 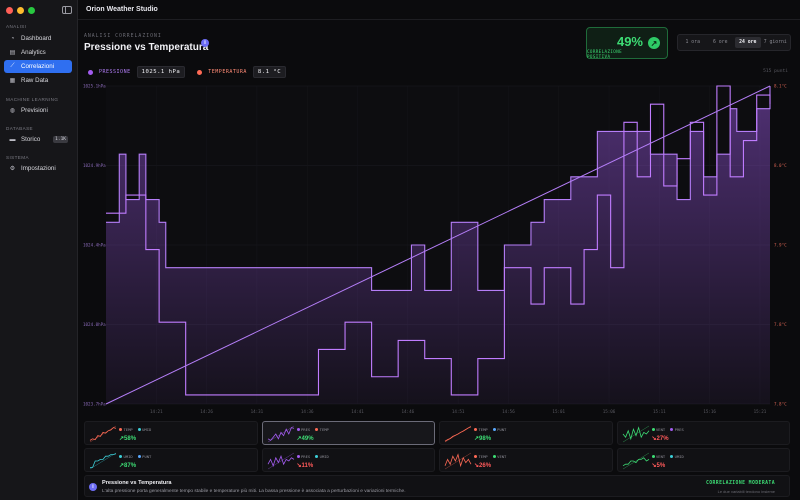 I want to click on mini-chart-card: TEMP VENT ↘26%, so click(x=526, y=460).